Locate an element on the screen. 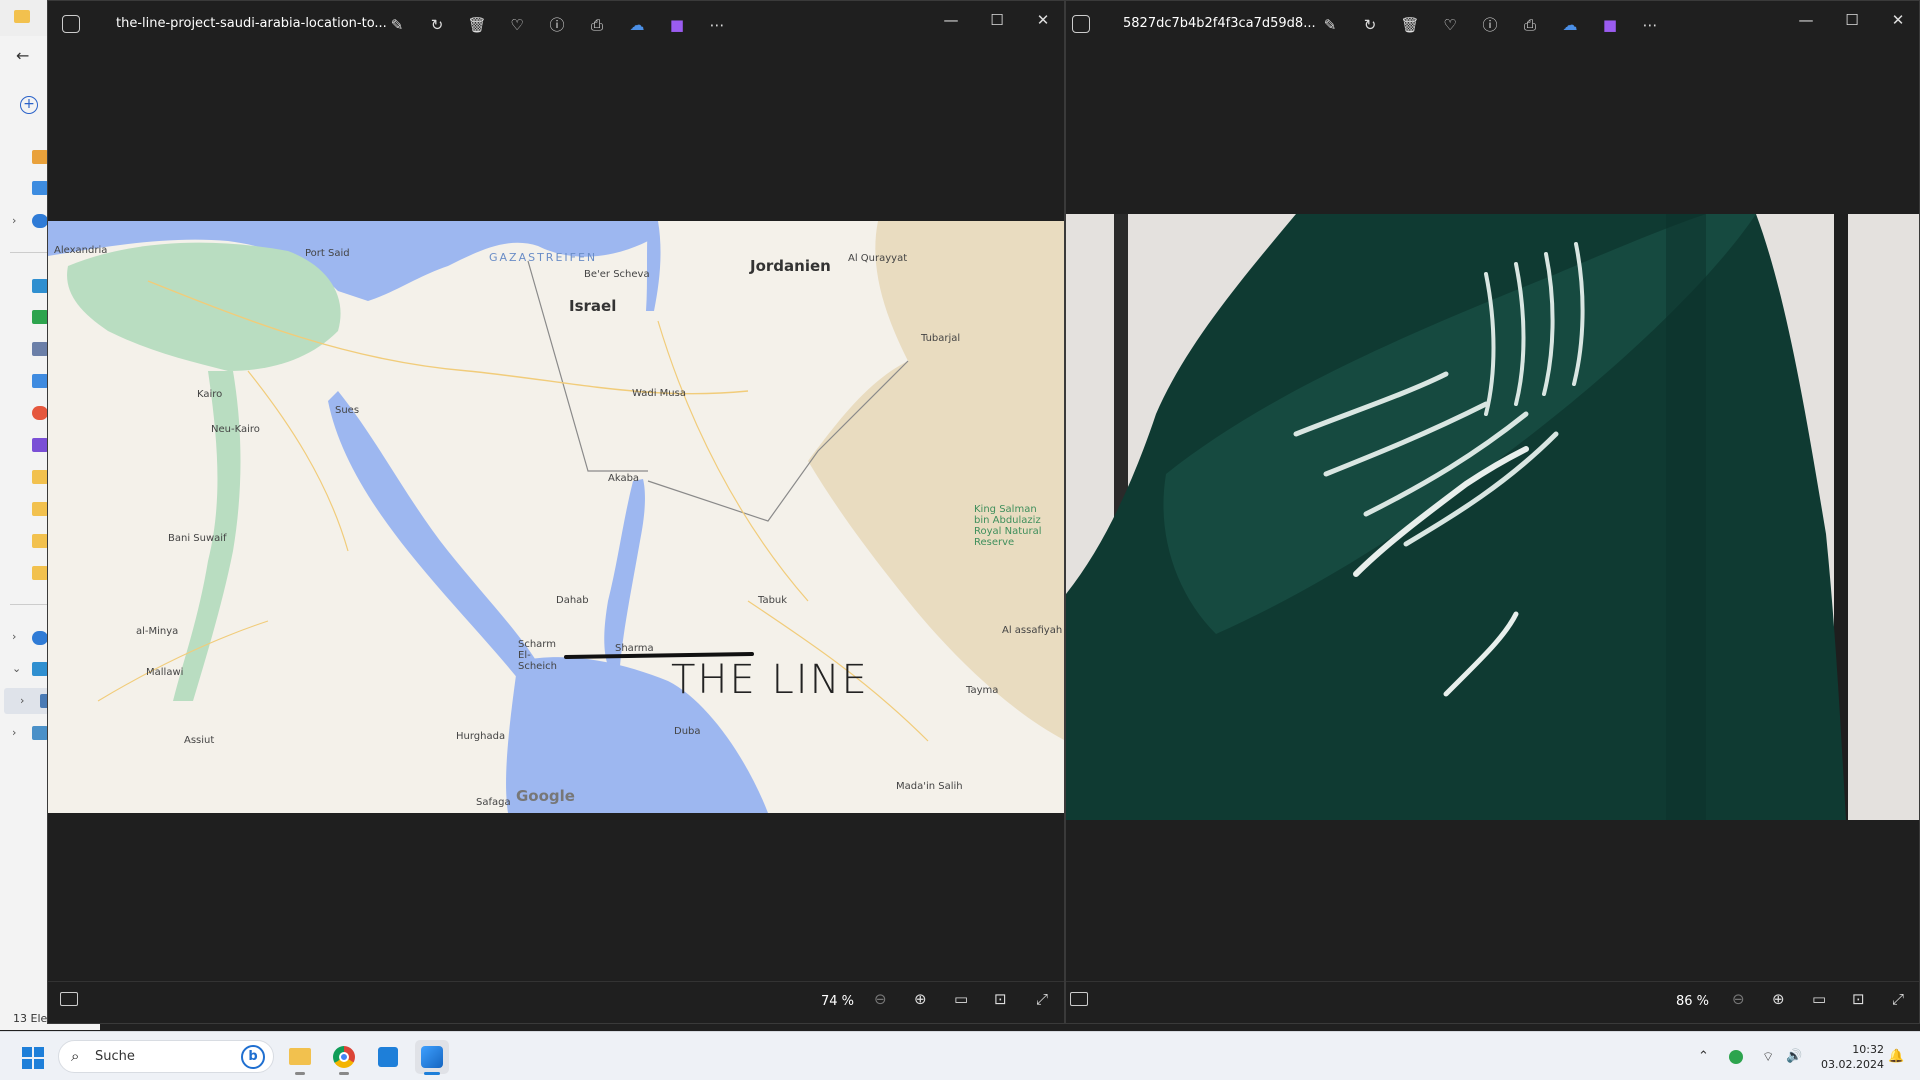 This screenshot has width=1920, height=1080. search-placeholder: Suche is located at coordinates (115, 1056).